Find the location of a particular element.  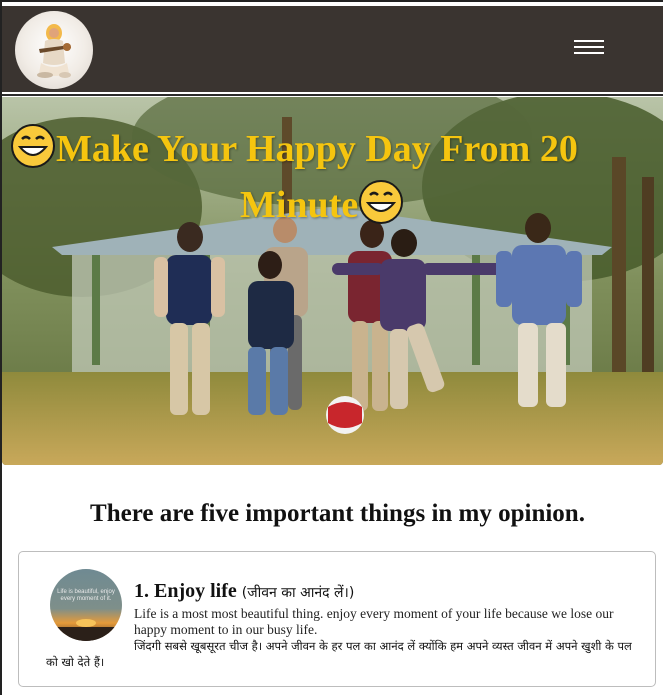

sunset-thumbnail-icon is located at coordinates (86, 605).